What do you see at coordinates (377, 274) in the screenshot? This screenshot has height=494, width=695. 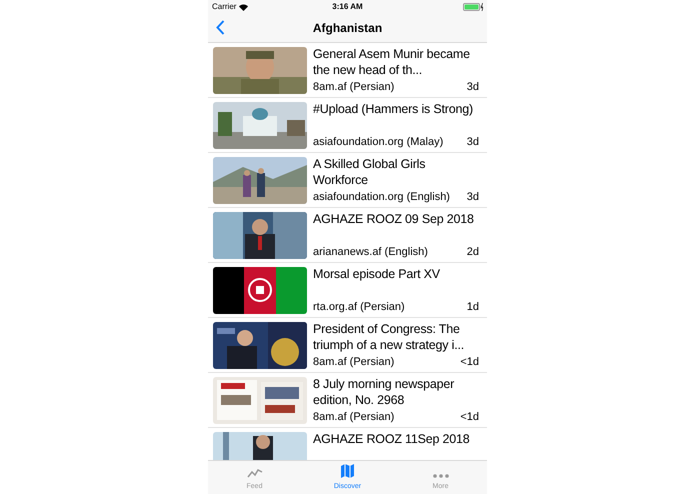 I see `article-title: Morsal episode Part XV` at bounding box center [377, 274].